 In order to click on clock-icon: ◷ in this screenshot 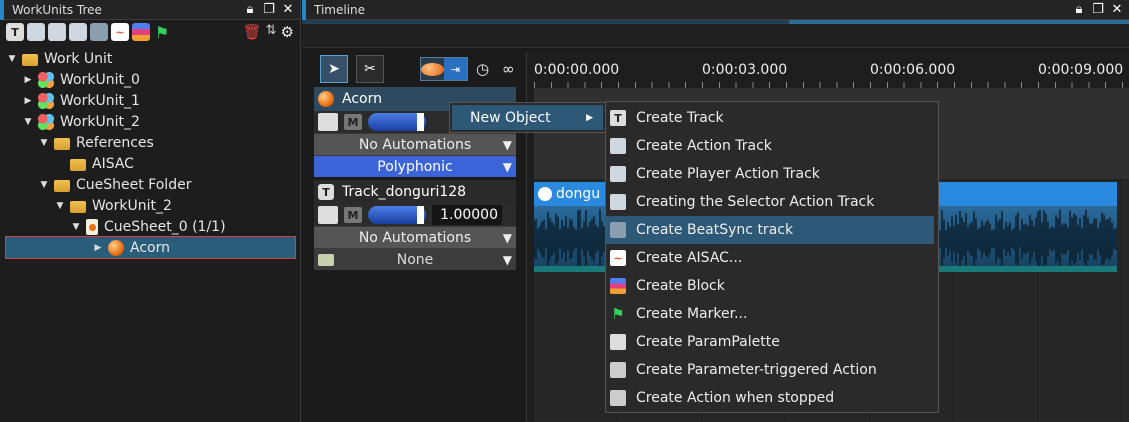, I will do `click(482, 69)`.